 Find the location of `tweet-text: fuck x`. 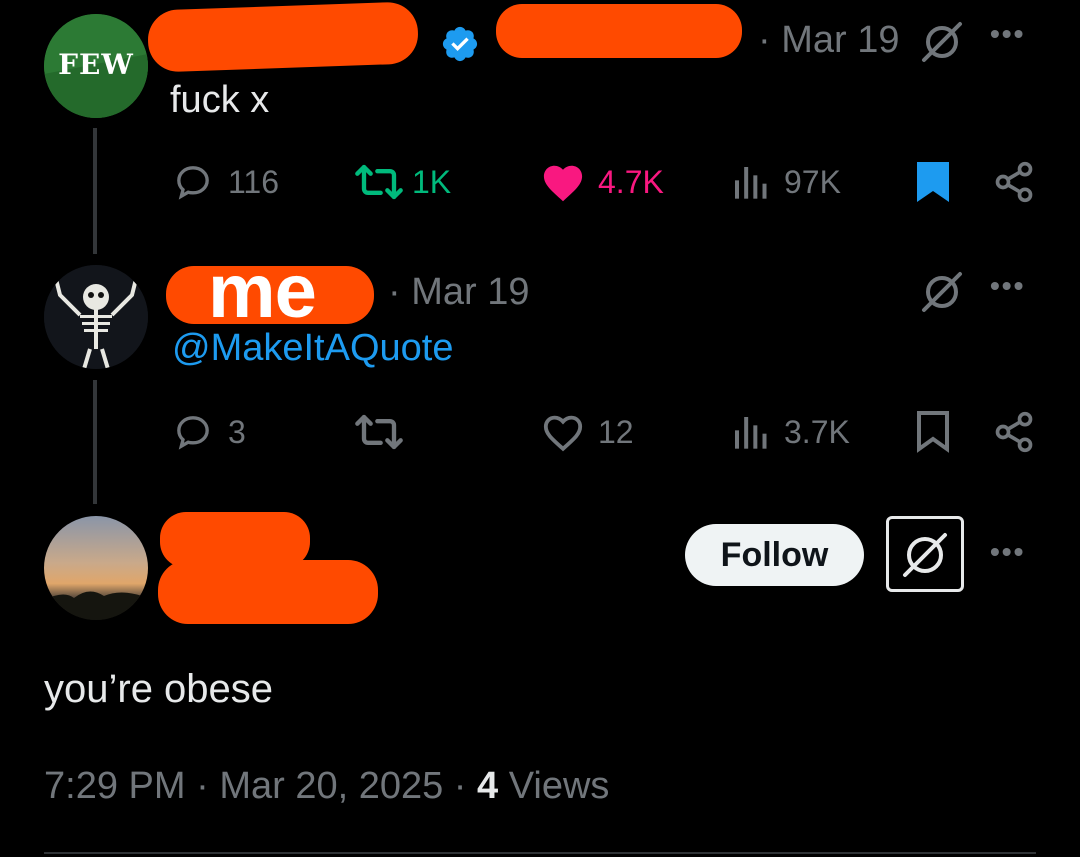

tweet-text: fuck x is located at coordinates (220, 100).